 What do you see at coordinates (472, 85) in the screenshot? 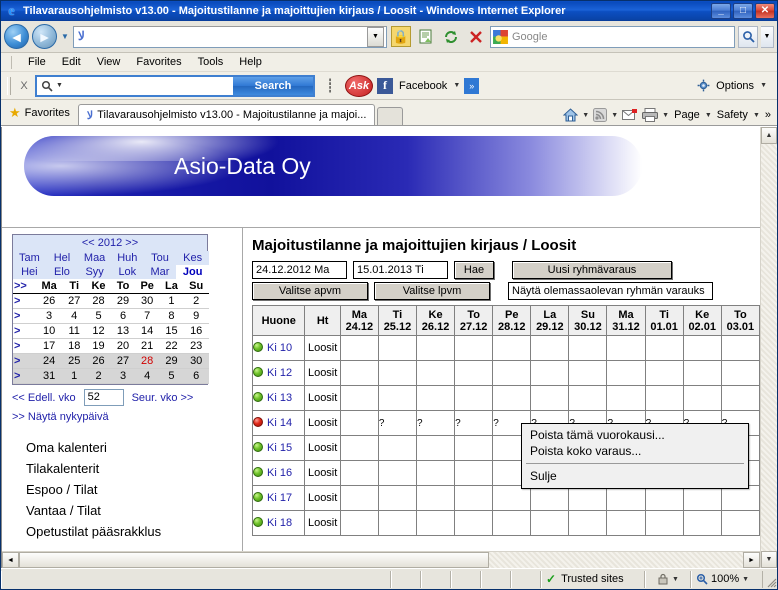
I see `ask-more-button: »` at bounding box center [472, 85].